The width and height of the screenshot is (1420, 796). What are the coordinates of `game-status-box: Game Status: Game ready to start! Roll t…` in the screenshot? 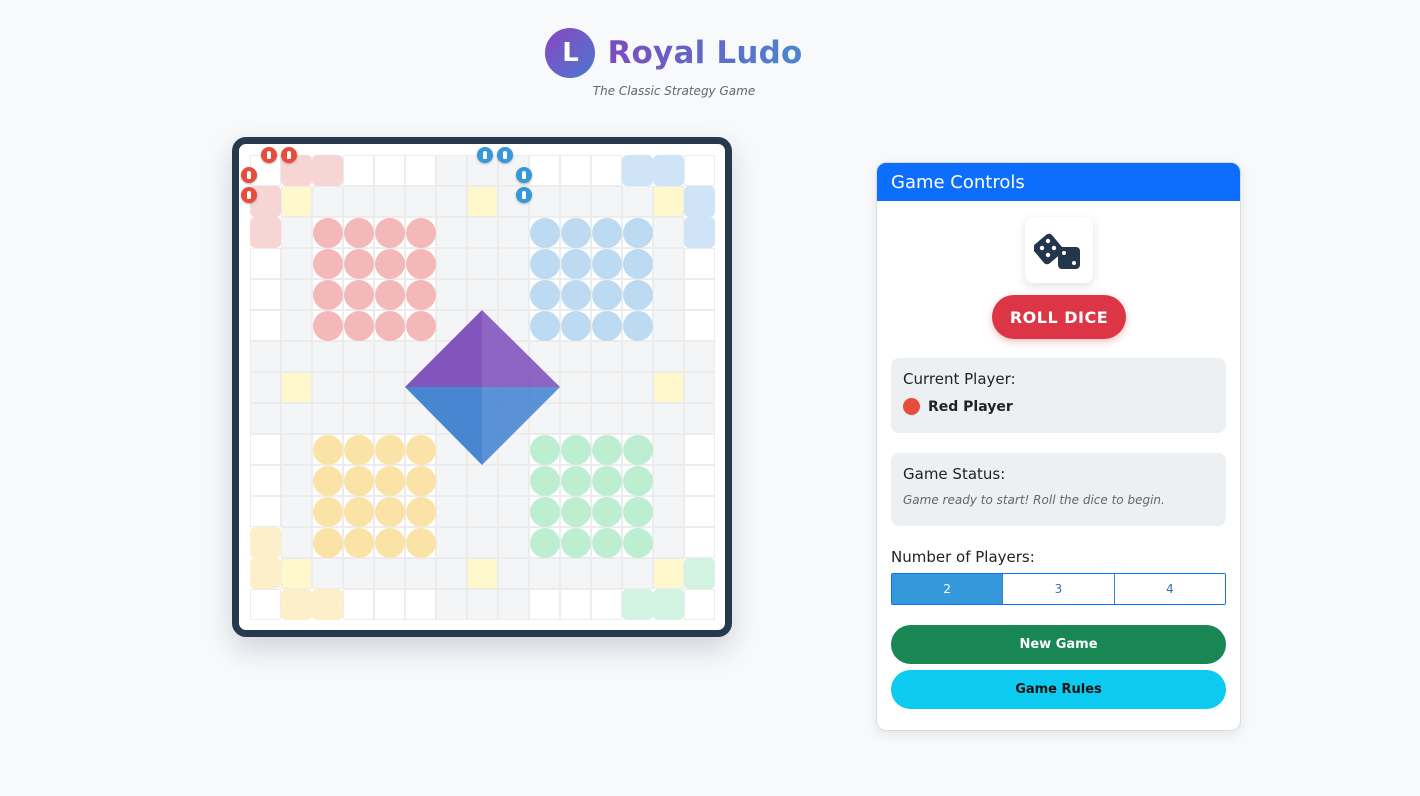 It's located at (1058, 489).